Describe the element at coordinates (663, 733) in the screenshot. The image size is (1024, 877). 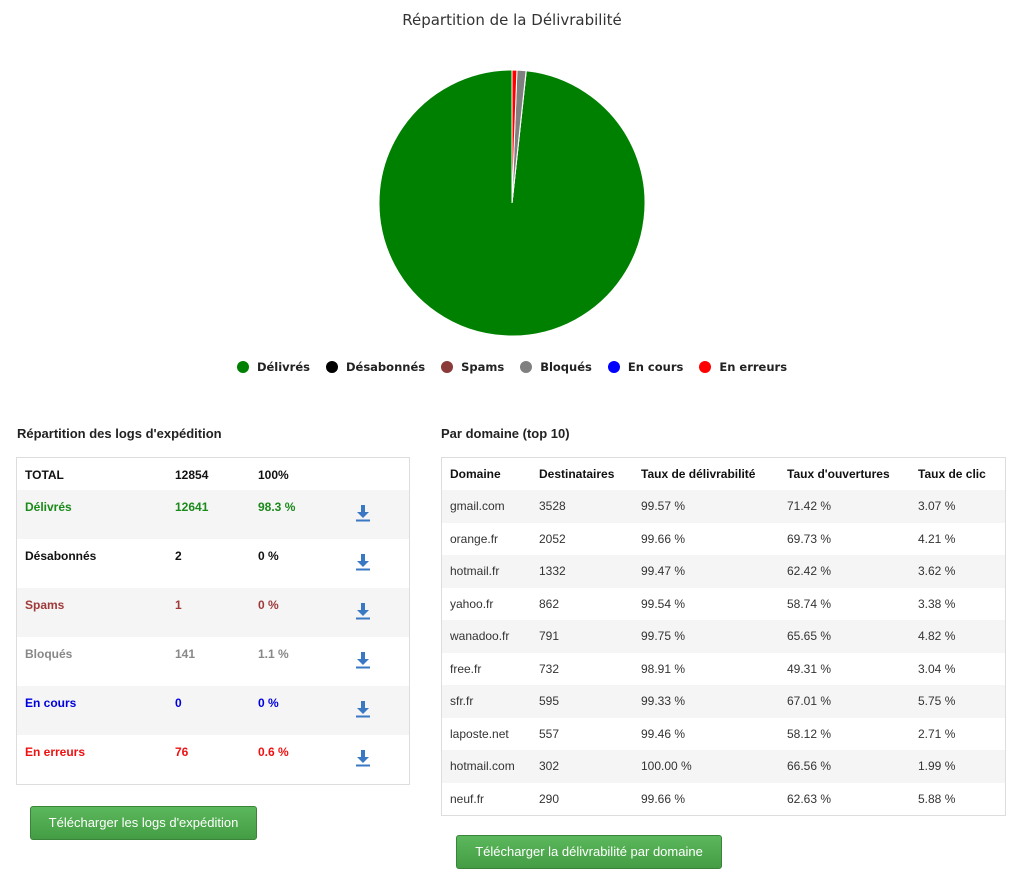
I see `table-cell: 99.46 %` at that location.